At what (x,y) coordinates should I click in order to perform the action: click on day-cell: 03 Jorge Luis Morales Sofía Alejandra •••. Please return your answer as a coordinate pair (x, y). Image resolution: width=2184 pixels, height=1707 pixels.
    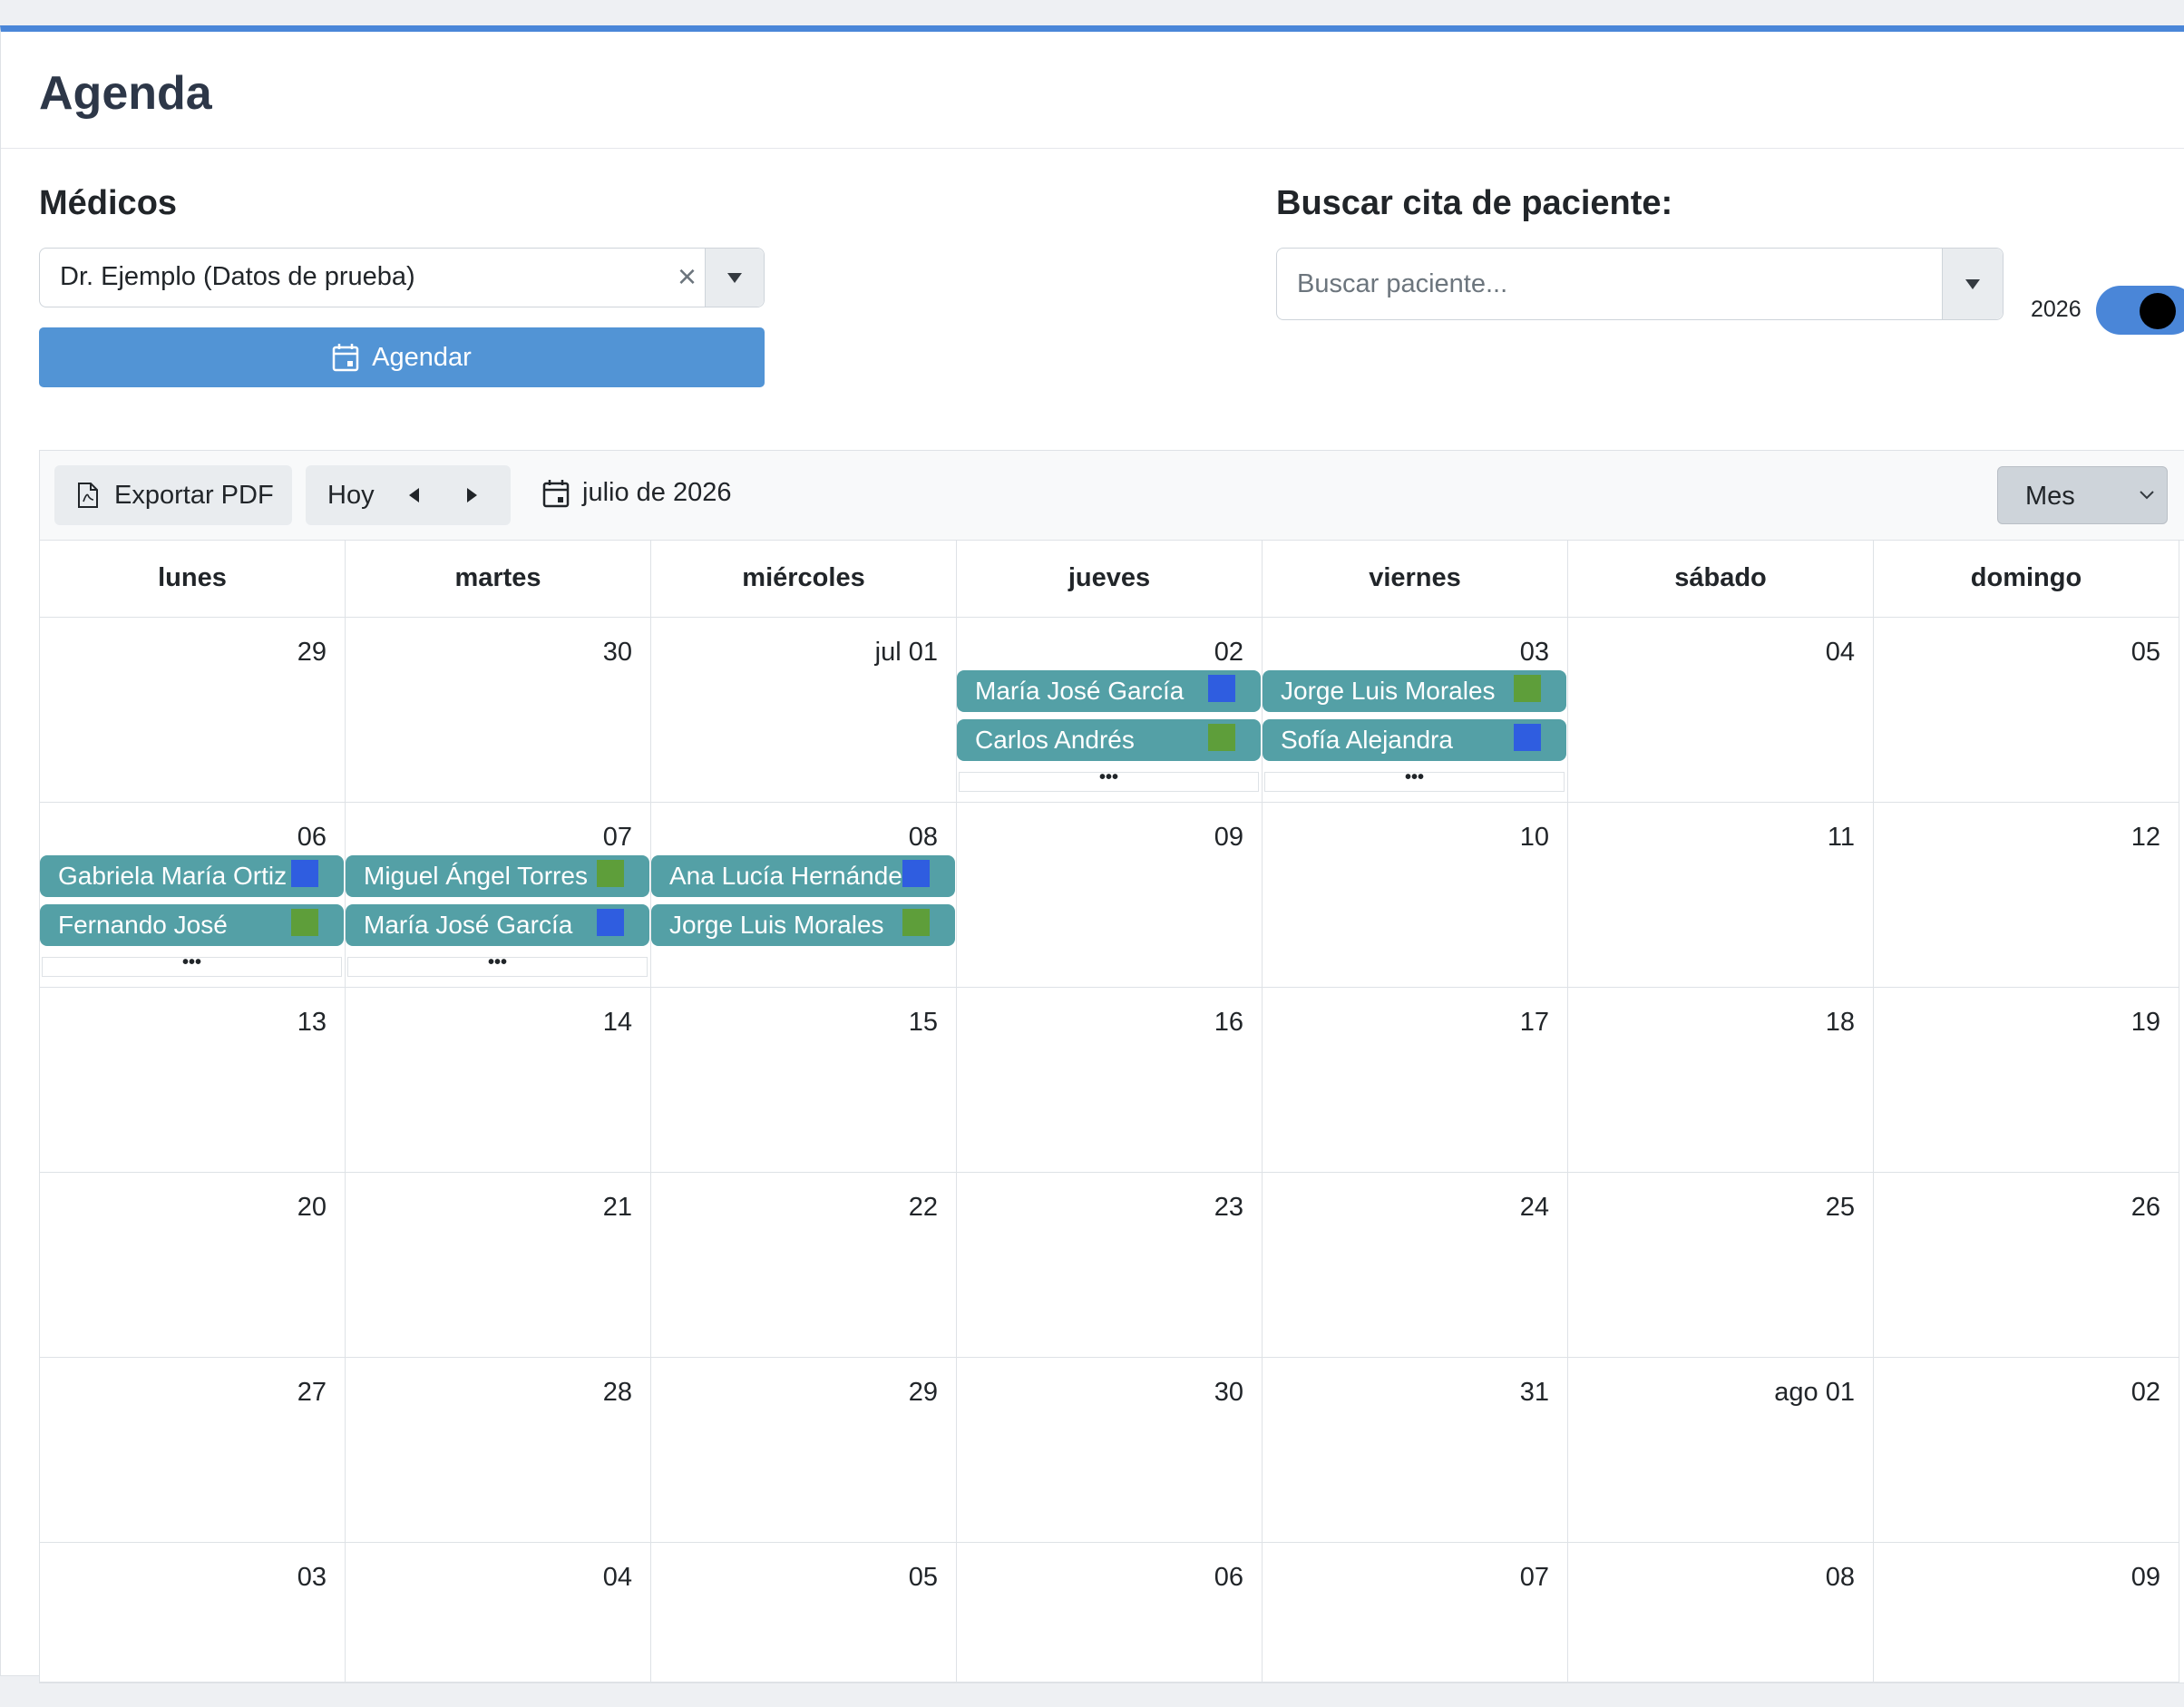
    Looking at the image, I should click on (1415, 710).